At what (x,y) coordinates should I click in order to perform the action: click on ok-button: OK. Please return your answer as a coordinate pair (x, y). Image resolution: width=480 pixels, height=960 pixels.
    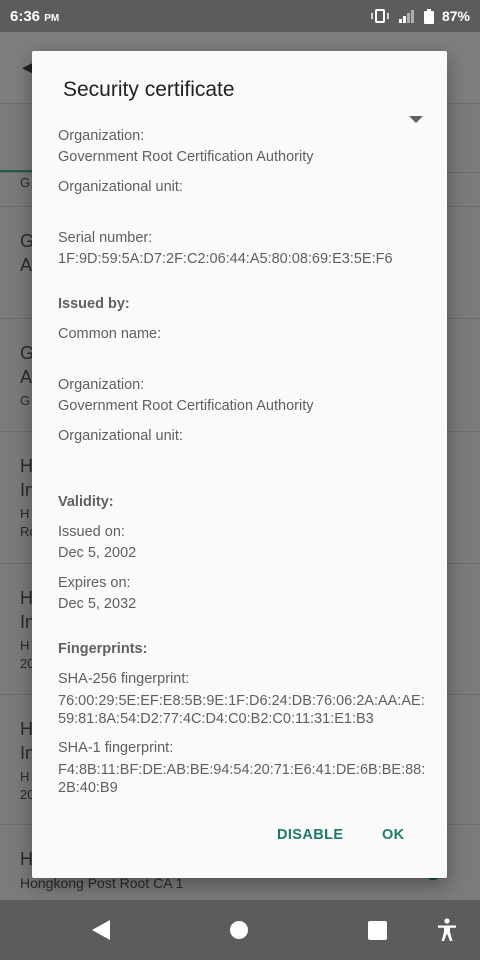
    Looking at the image, I should click on (393, 835).